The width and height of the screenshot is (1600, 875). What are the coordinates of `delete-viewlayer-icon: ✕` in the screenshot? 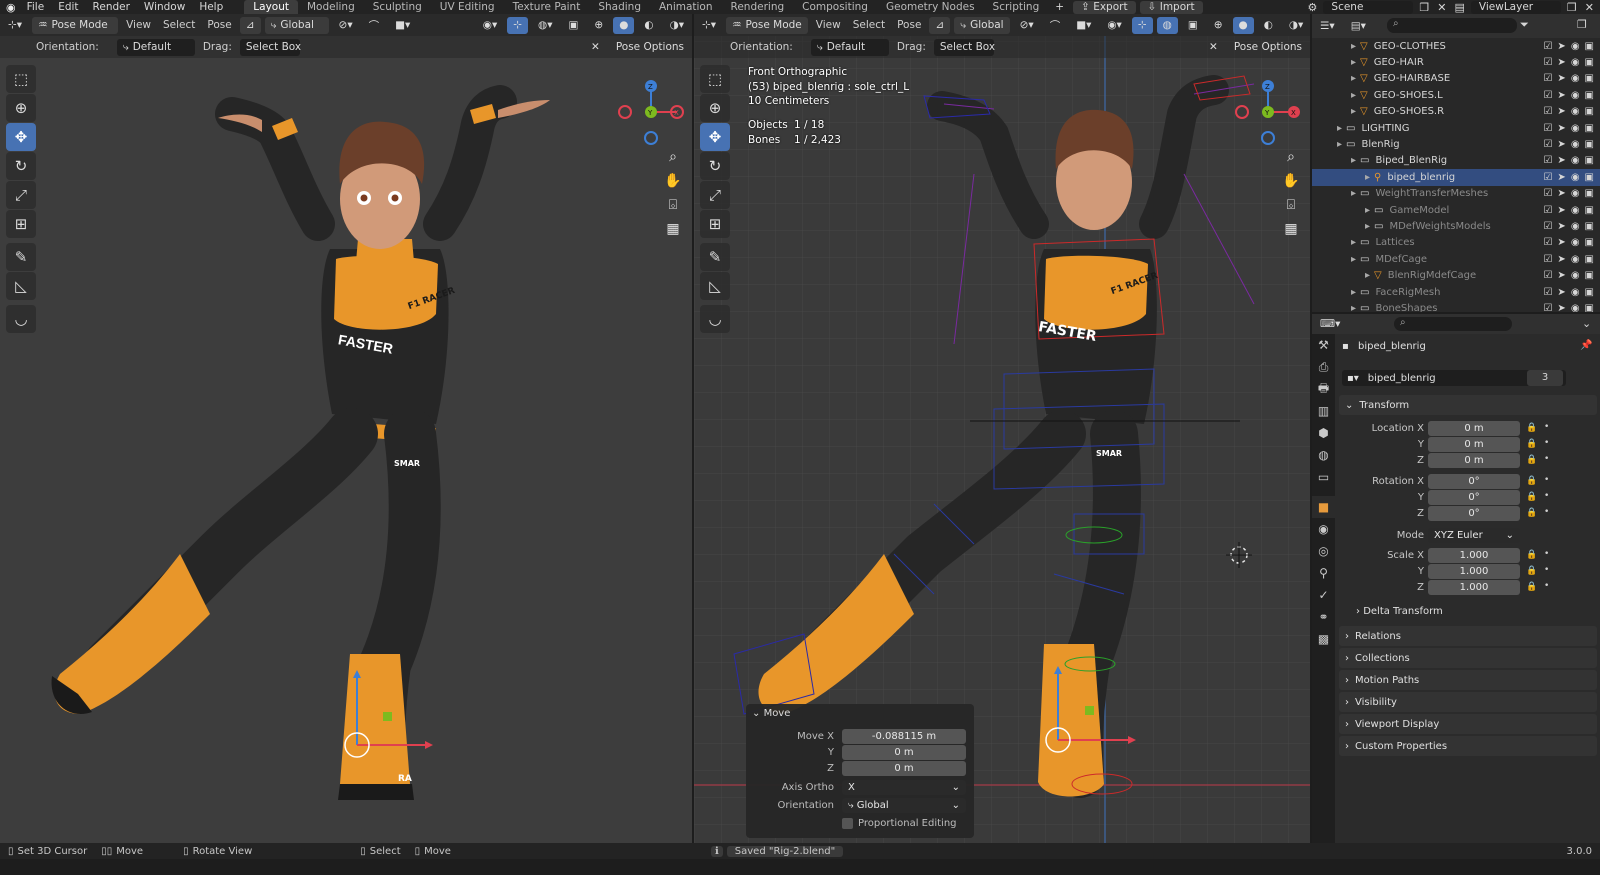 It's located at (1590, 7).